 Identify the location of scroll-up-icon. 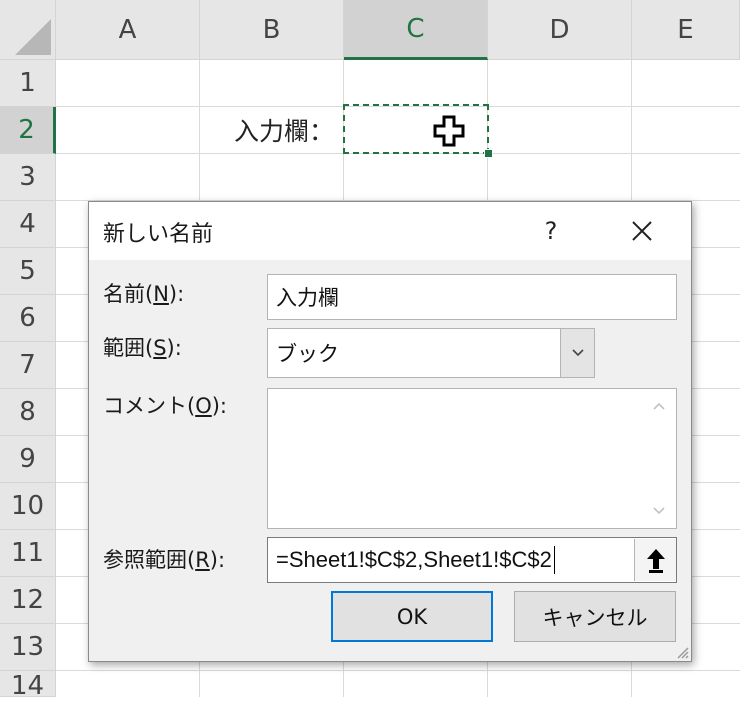
(659, 406).